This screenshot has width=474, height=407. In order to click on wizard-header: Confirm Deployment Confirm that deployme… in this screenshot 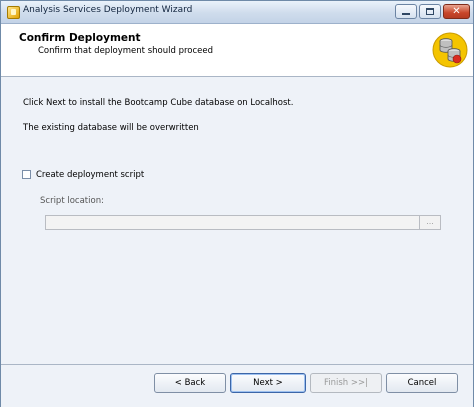, I will do `click(237, 50)`.